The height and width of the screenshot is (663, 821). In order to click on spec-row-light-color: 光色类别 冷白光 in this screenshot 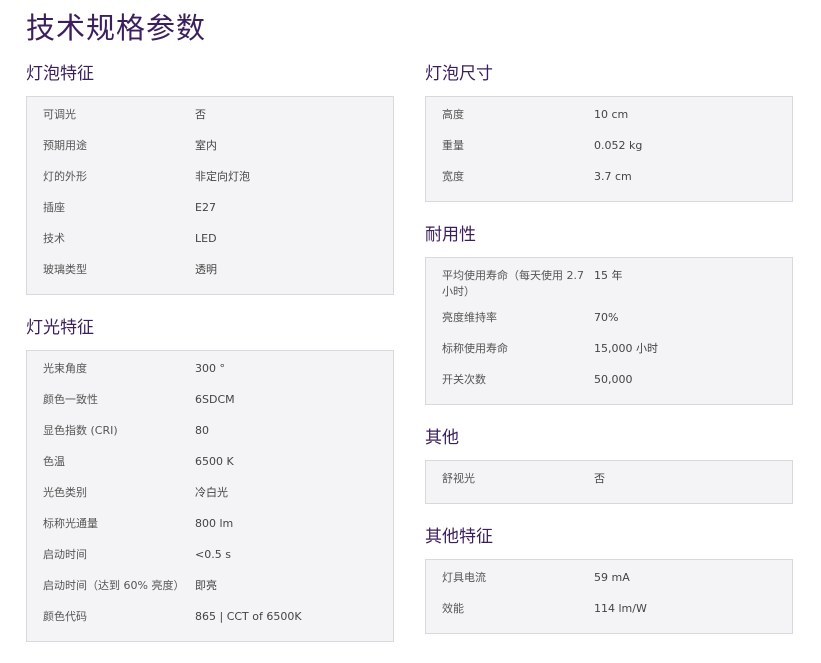, I will do `click(210, 495)`.